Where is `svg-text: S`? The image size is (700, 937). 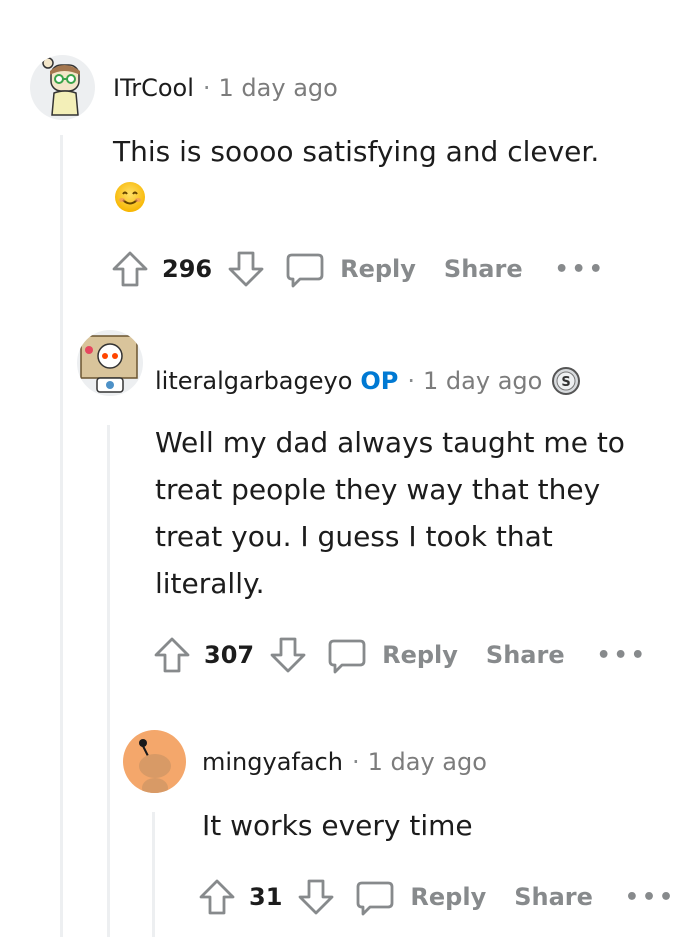
svg-text: S is located at coordinates (566, 382).